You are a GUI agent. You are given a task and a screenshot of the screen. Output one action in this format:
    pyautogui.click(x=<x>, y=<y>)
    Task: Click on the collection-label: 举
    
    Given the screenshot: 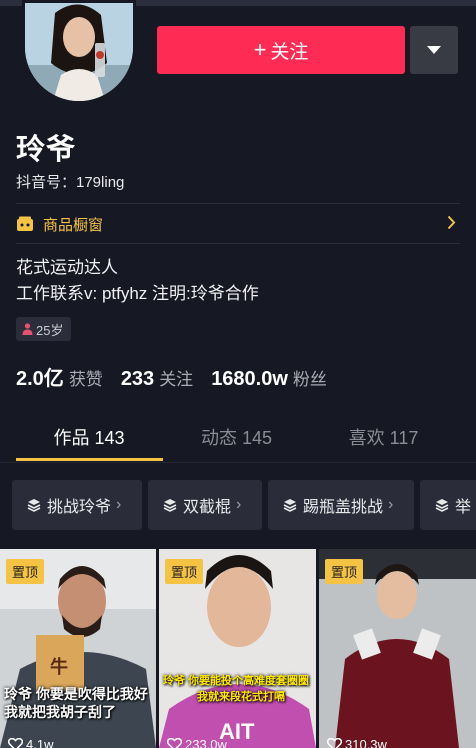 What is the action you would take?
    pyautogui.click(x=463, y=507)
    